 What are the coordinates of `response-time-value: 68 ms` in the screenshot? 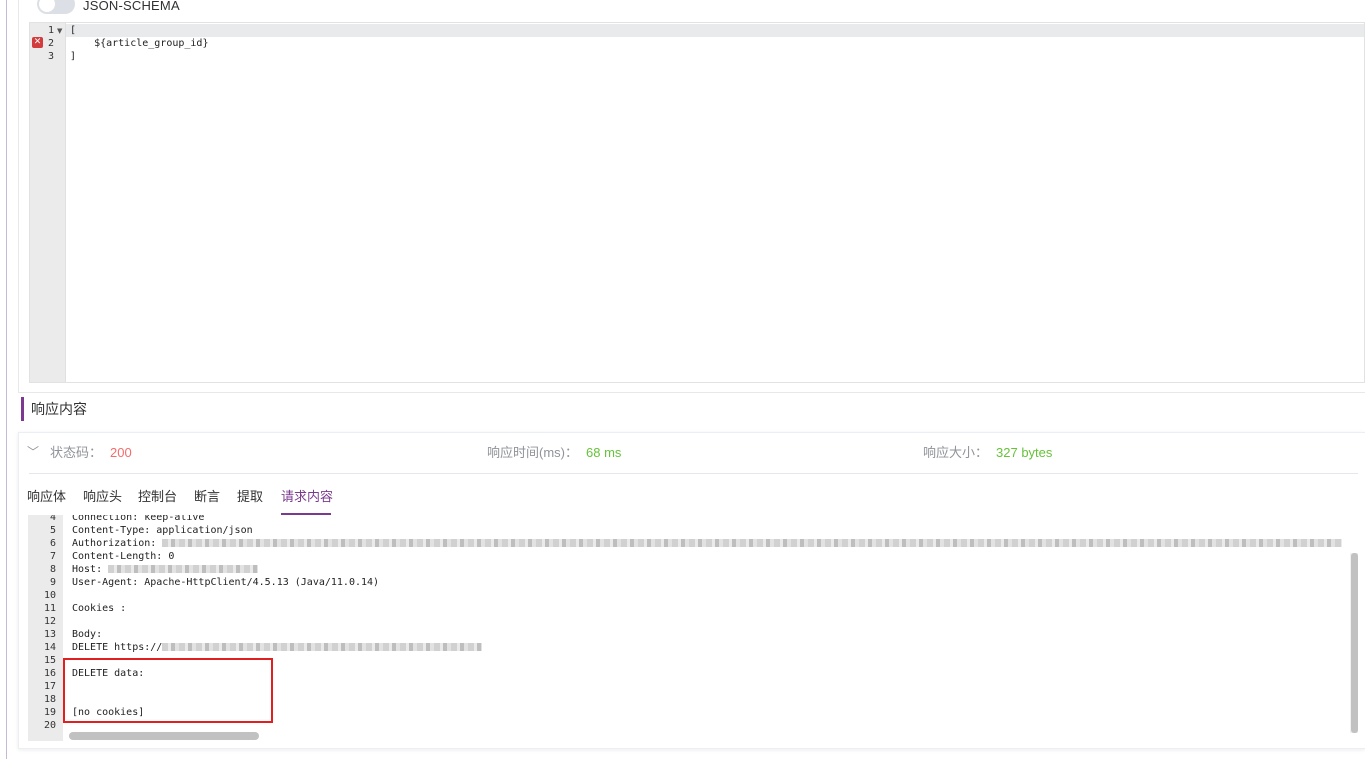 It's located at (604, 452).